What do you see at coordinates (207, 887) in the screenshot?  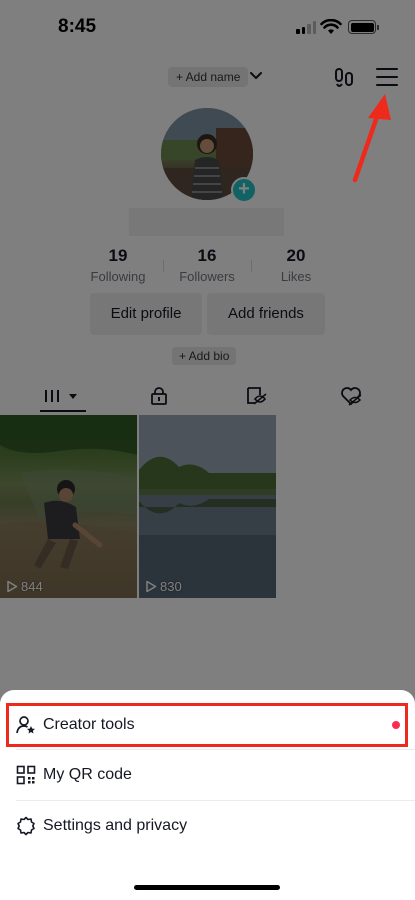 I see `home-indicator` at bounding box center [207, 887].